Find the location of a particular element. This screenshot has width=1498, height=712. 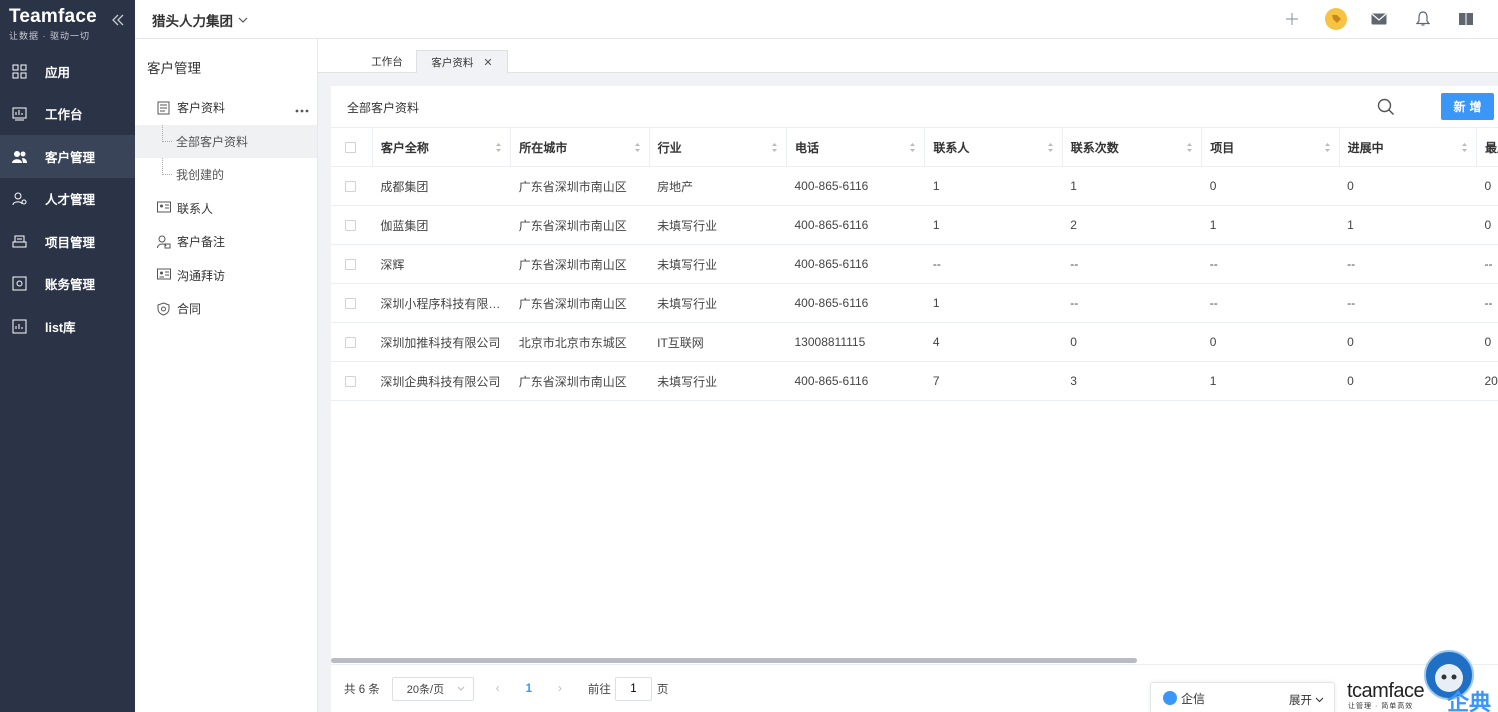

table-cell: 伽蓝集团 is located at coordinates (441, 225).